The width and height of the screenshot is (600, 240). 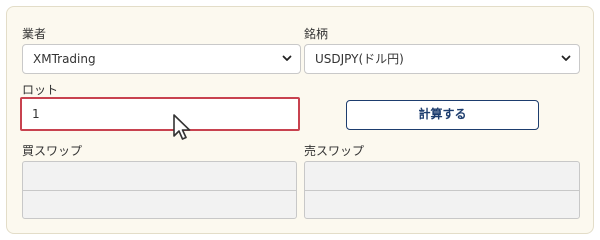 I want to click on buy-swap-label: 買スワップ, so click(x=52, y=151).